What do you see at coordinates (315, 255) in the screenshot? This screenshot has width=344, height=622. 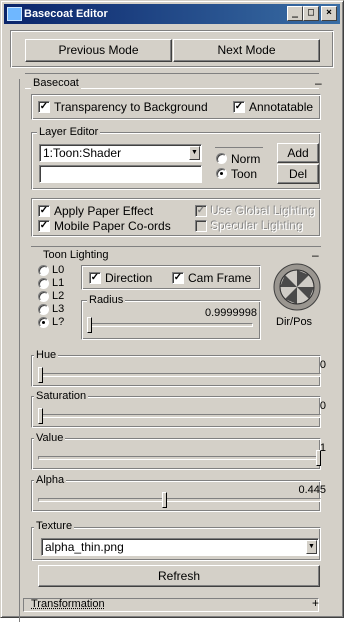 I see `toon-lighting-collapse-button: –` at bounding box center [315, 255].